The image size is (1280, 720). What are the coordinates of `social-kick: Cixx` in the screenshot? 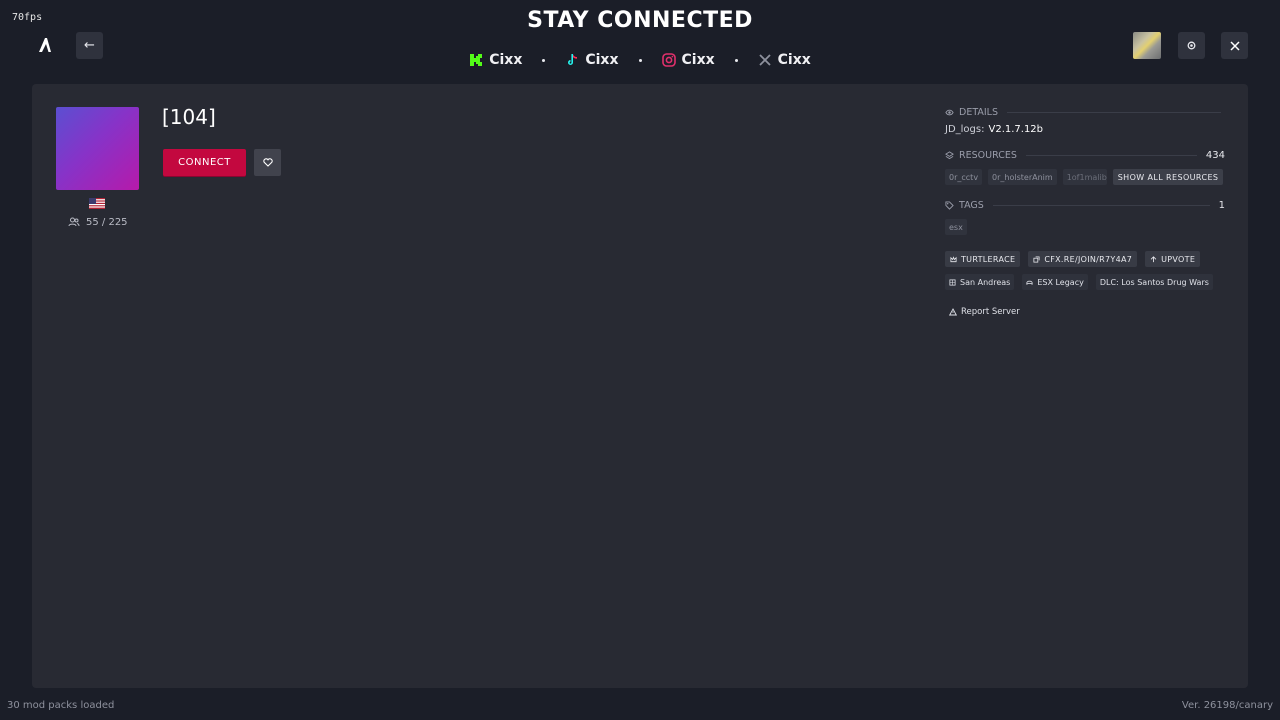 It's located at (495, 60).